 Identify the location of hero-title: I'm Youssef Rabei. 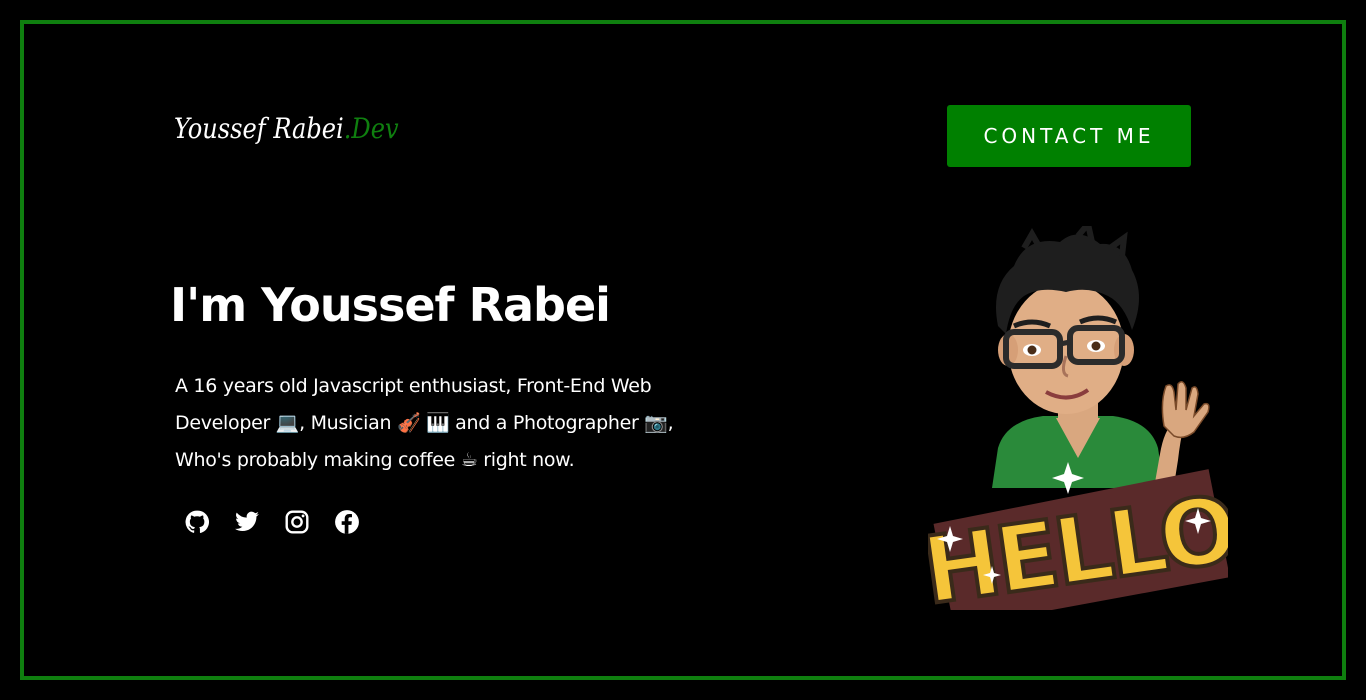
(390, 305).